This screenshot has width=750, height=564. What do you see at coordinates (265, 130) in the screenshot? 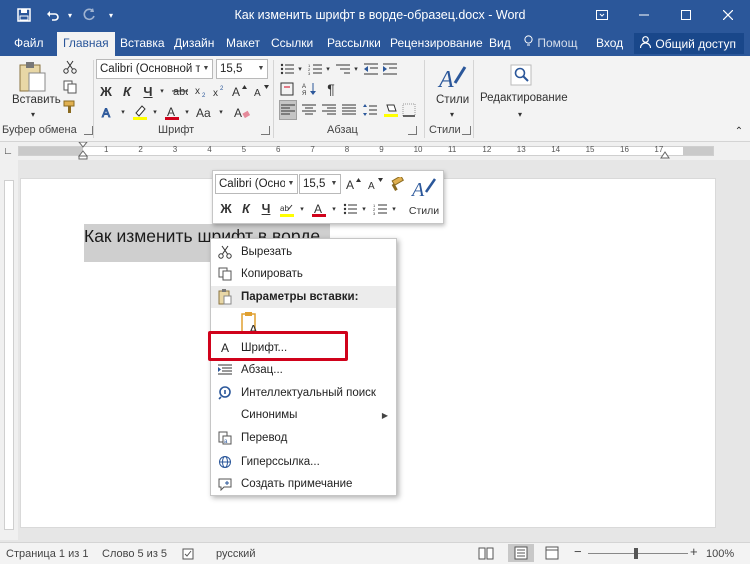
I see `font-launcher-icon` at bounding box center [265, 130].